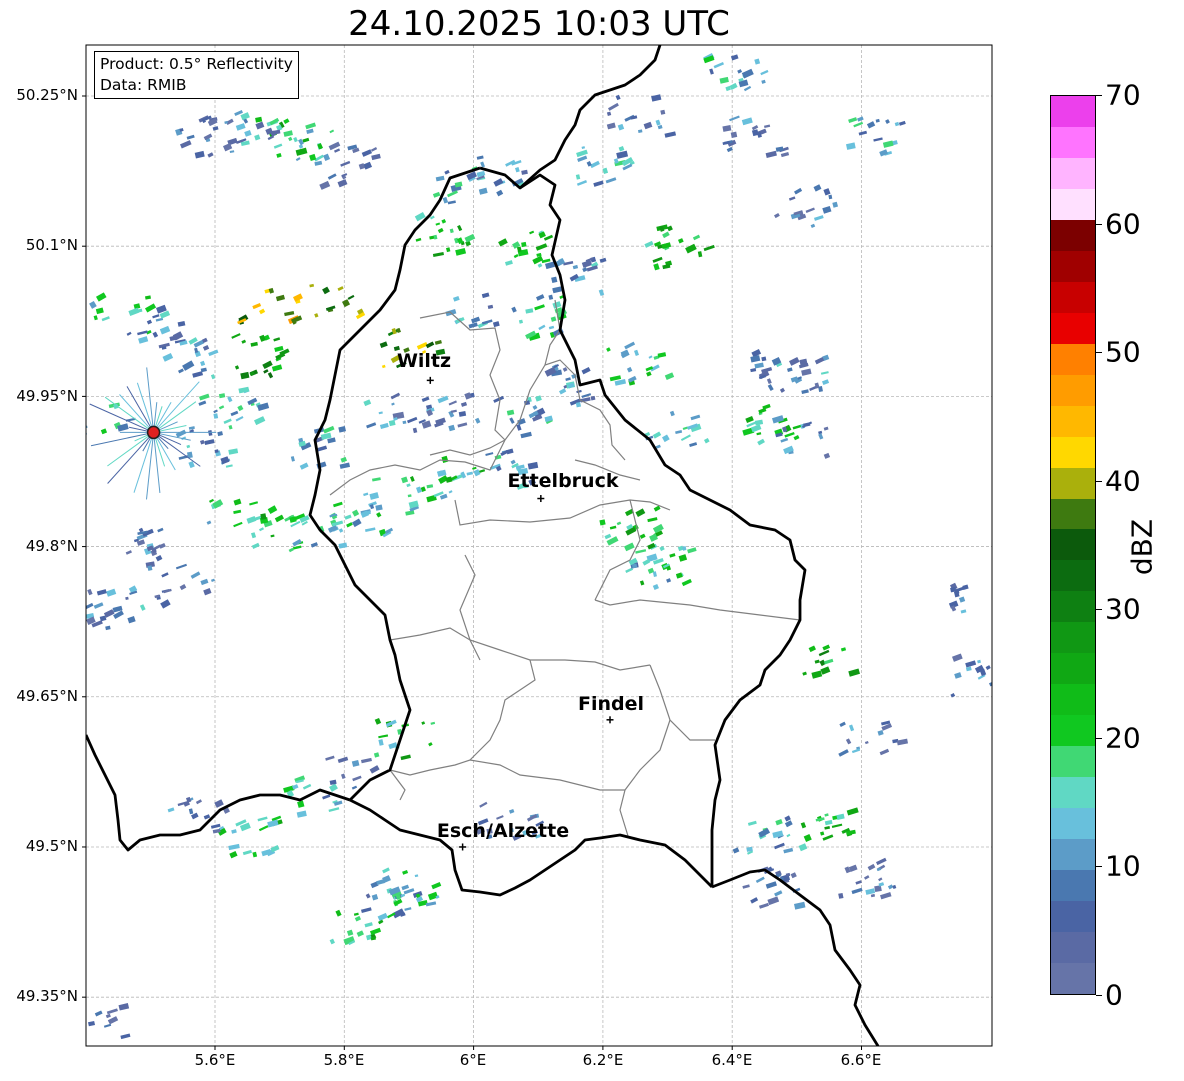  I want to click on colorbar-tick-label: 10, so click(1123, 866).